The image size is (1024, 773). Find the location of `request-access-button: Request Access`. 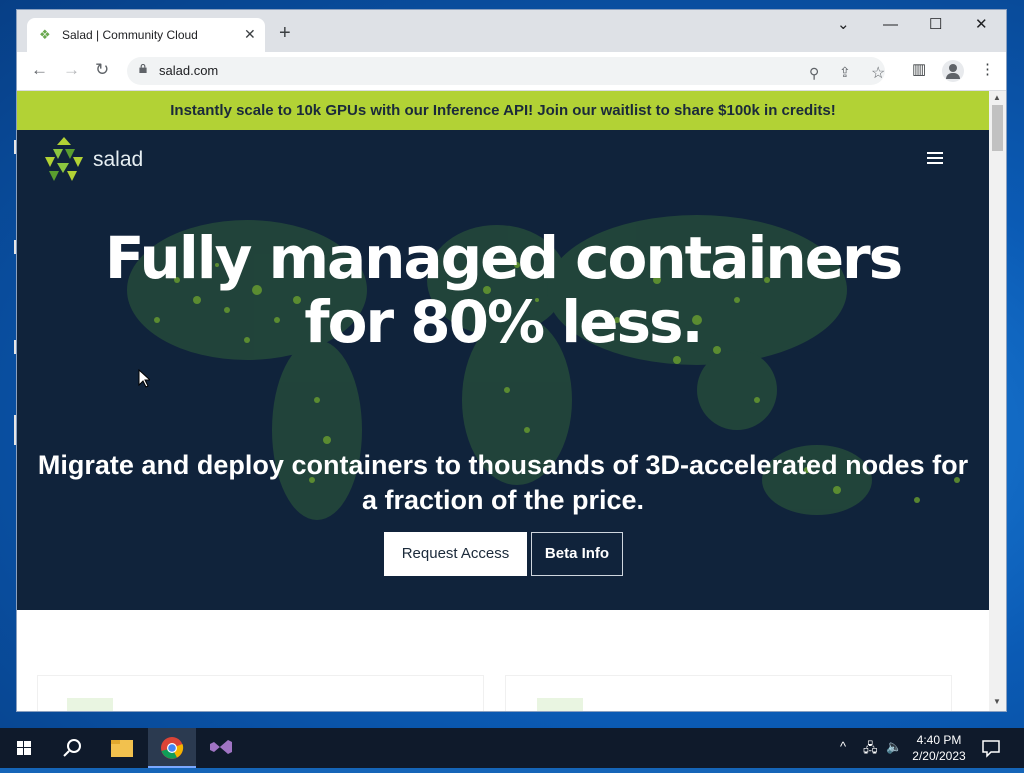

request-access-button: Request Access is located at coordinates (455, 554).